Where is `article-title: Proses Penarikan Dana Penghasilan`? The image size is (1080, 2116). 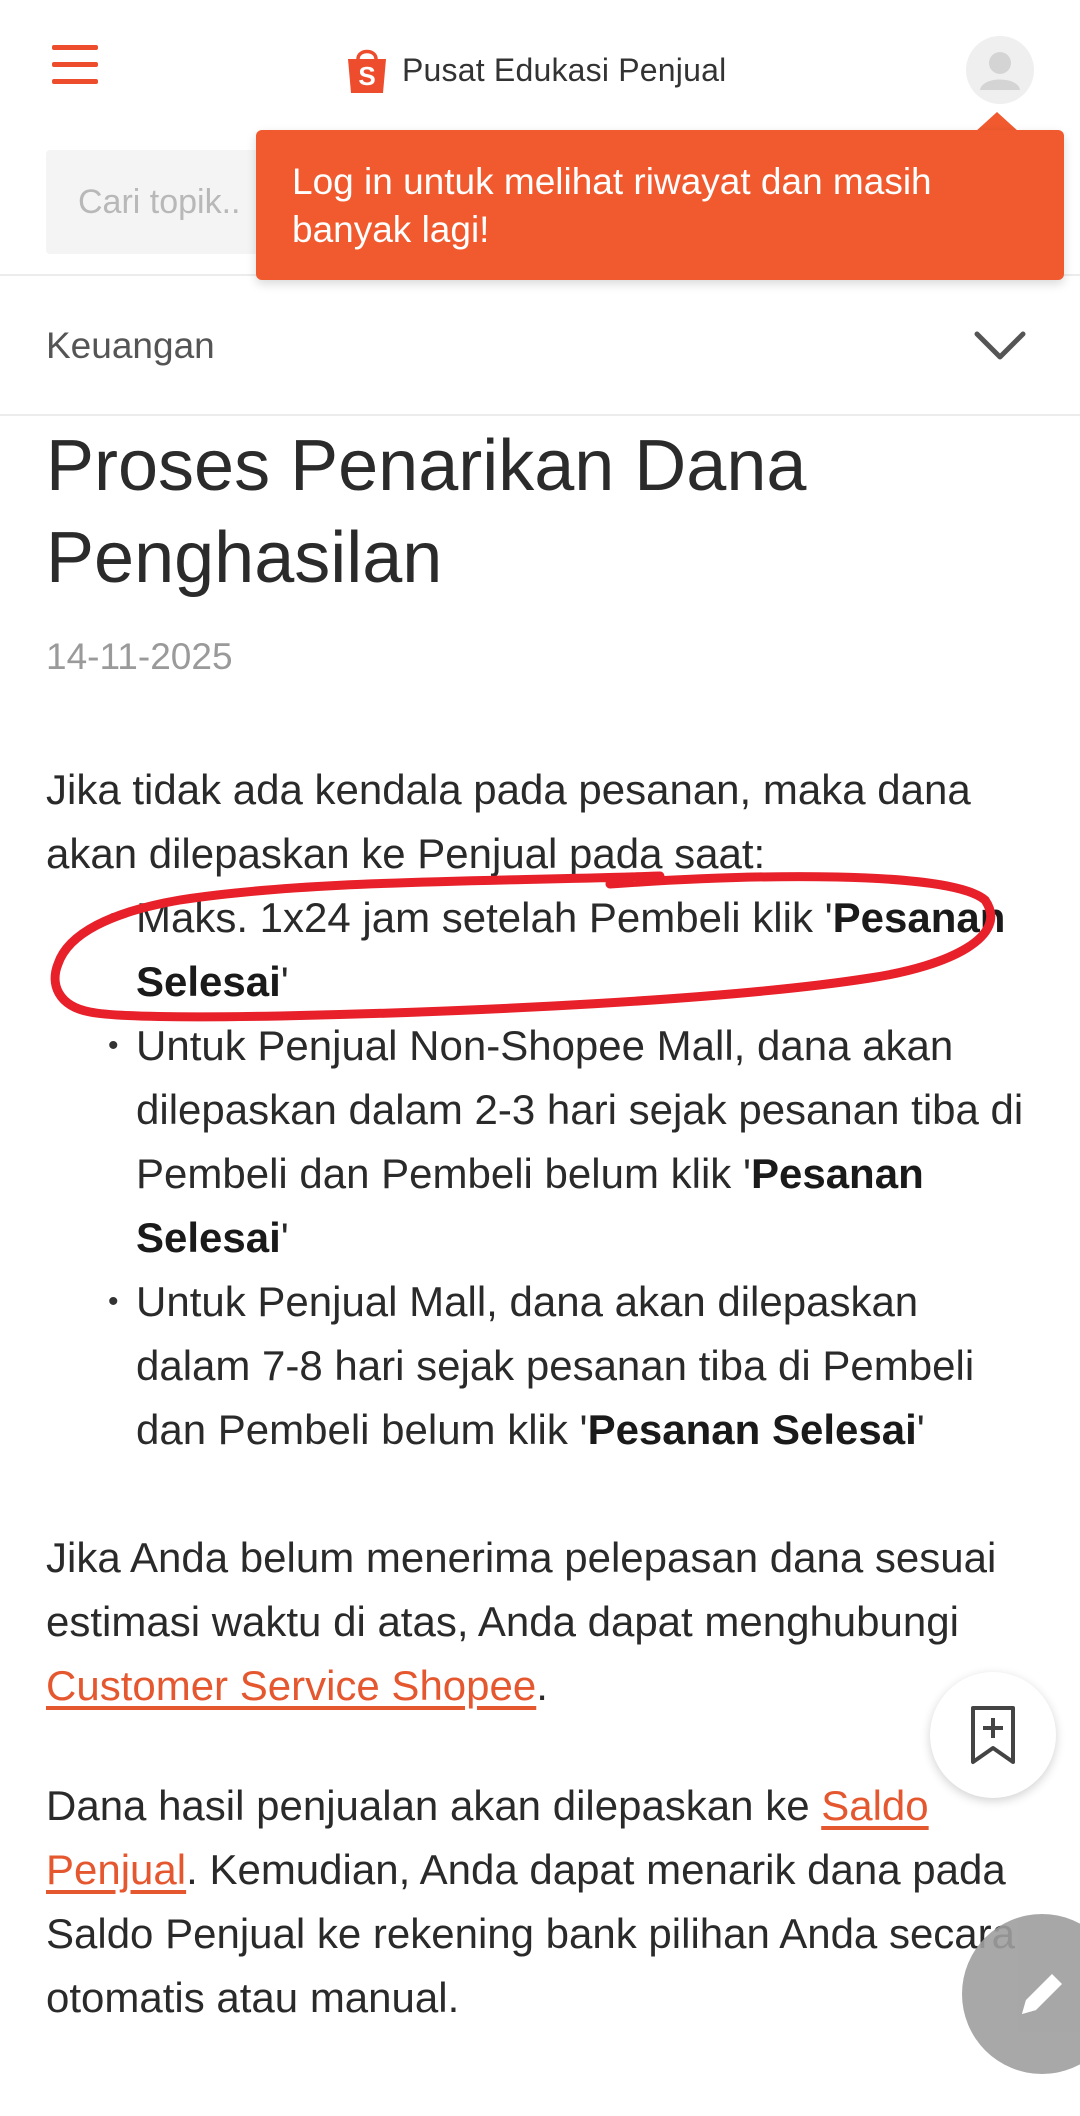 article-title: Proses Penarikan Dana Penghasilan is located at coordinates (426, 512).